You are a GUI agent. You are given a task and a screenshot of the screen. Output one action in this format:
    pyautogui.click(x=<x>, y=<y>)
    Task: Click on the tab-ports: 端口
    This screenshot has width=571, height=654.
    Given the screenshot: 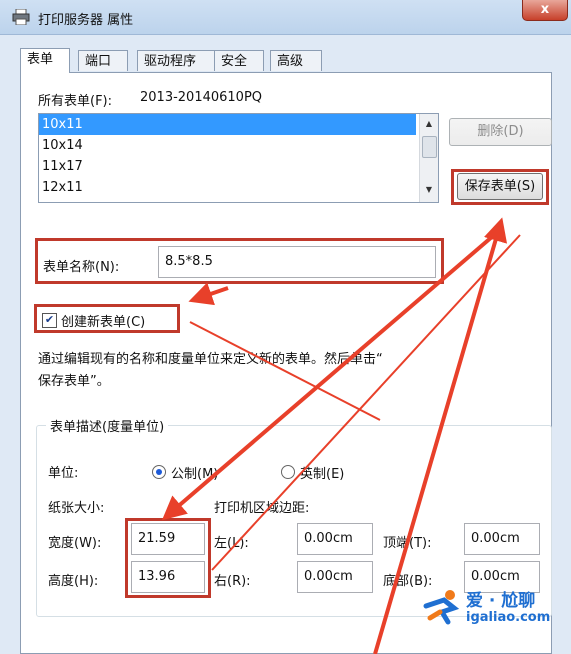 What is the action you would take?
    pyautogui.click(x=103, y=60)
    